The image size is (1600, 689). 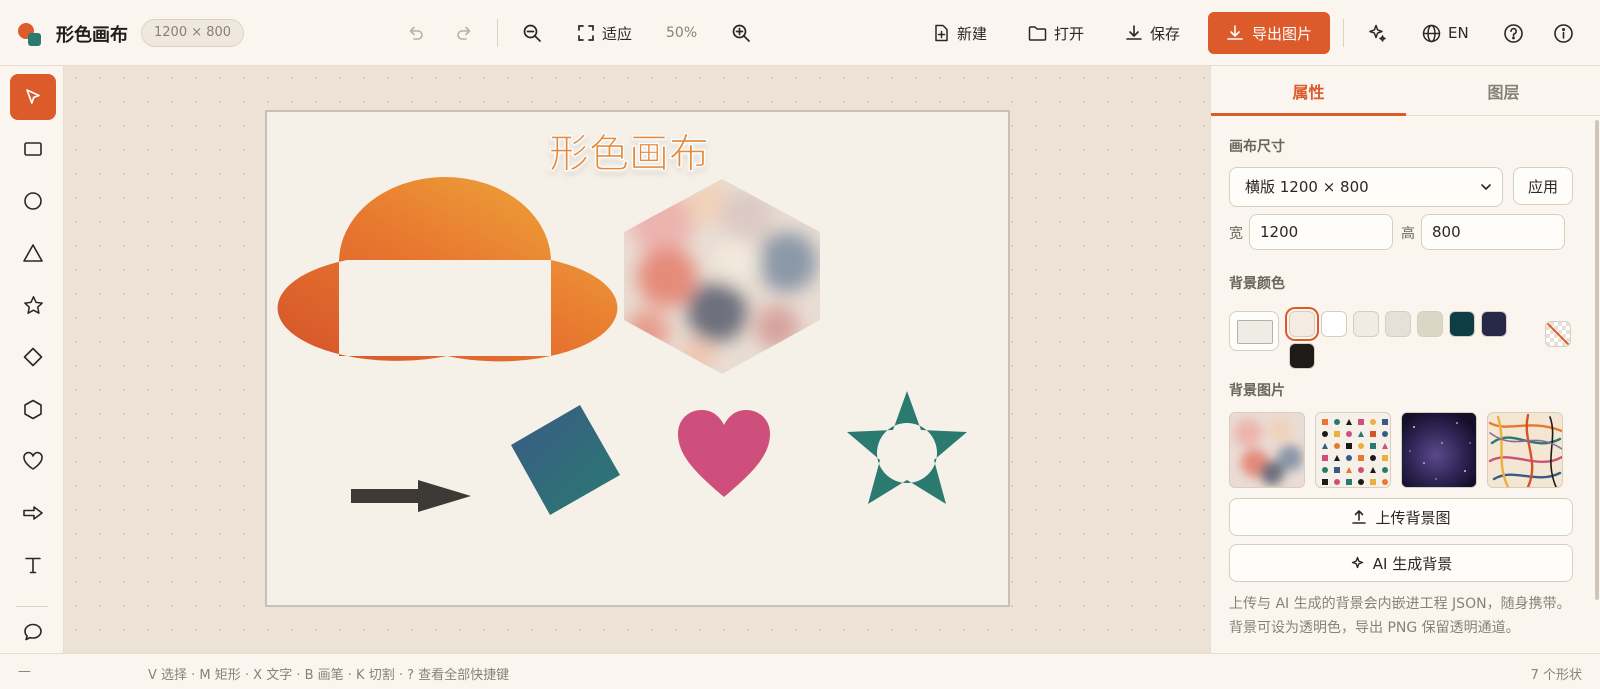 I want to click on globe-icon, so click(x=1431, y=33).